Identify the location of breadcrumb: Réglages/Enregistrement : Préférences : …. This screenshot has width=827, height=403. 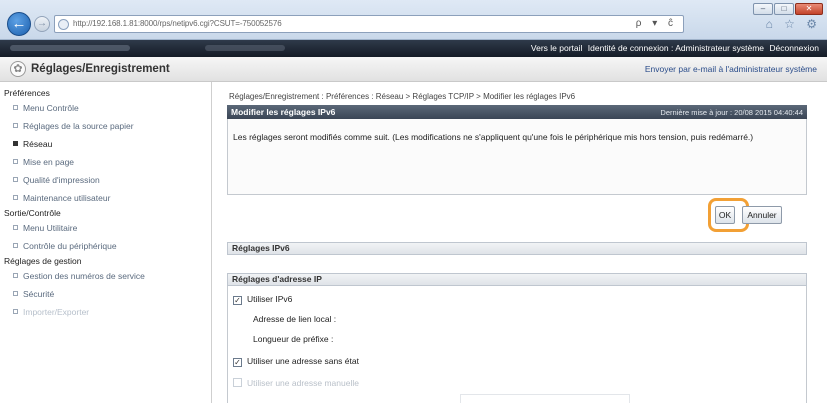
(402, 96).